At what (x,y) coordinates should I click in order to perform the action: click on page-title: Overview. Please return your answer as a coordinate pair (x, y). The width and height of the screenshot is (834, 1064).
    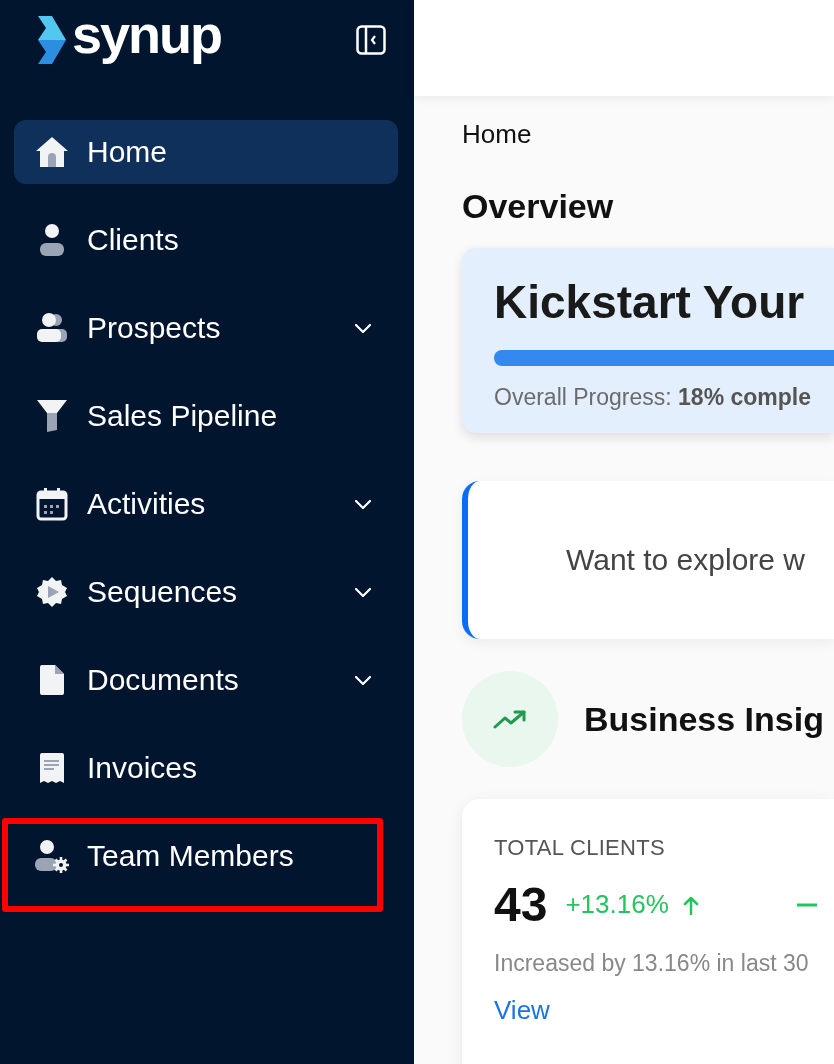
    Looking at the image, I should click on (538, 206).